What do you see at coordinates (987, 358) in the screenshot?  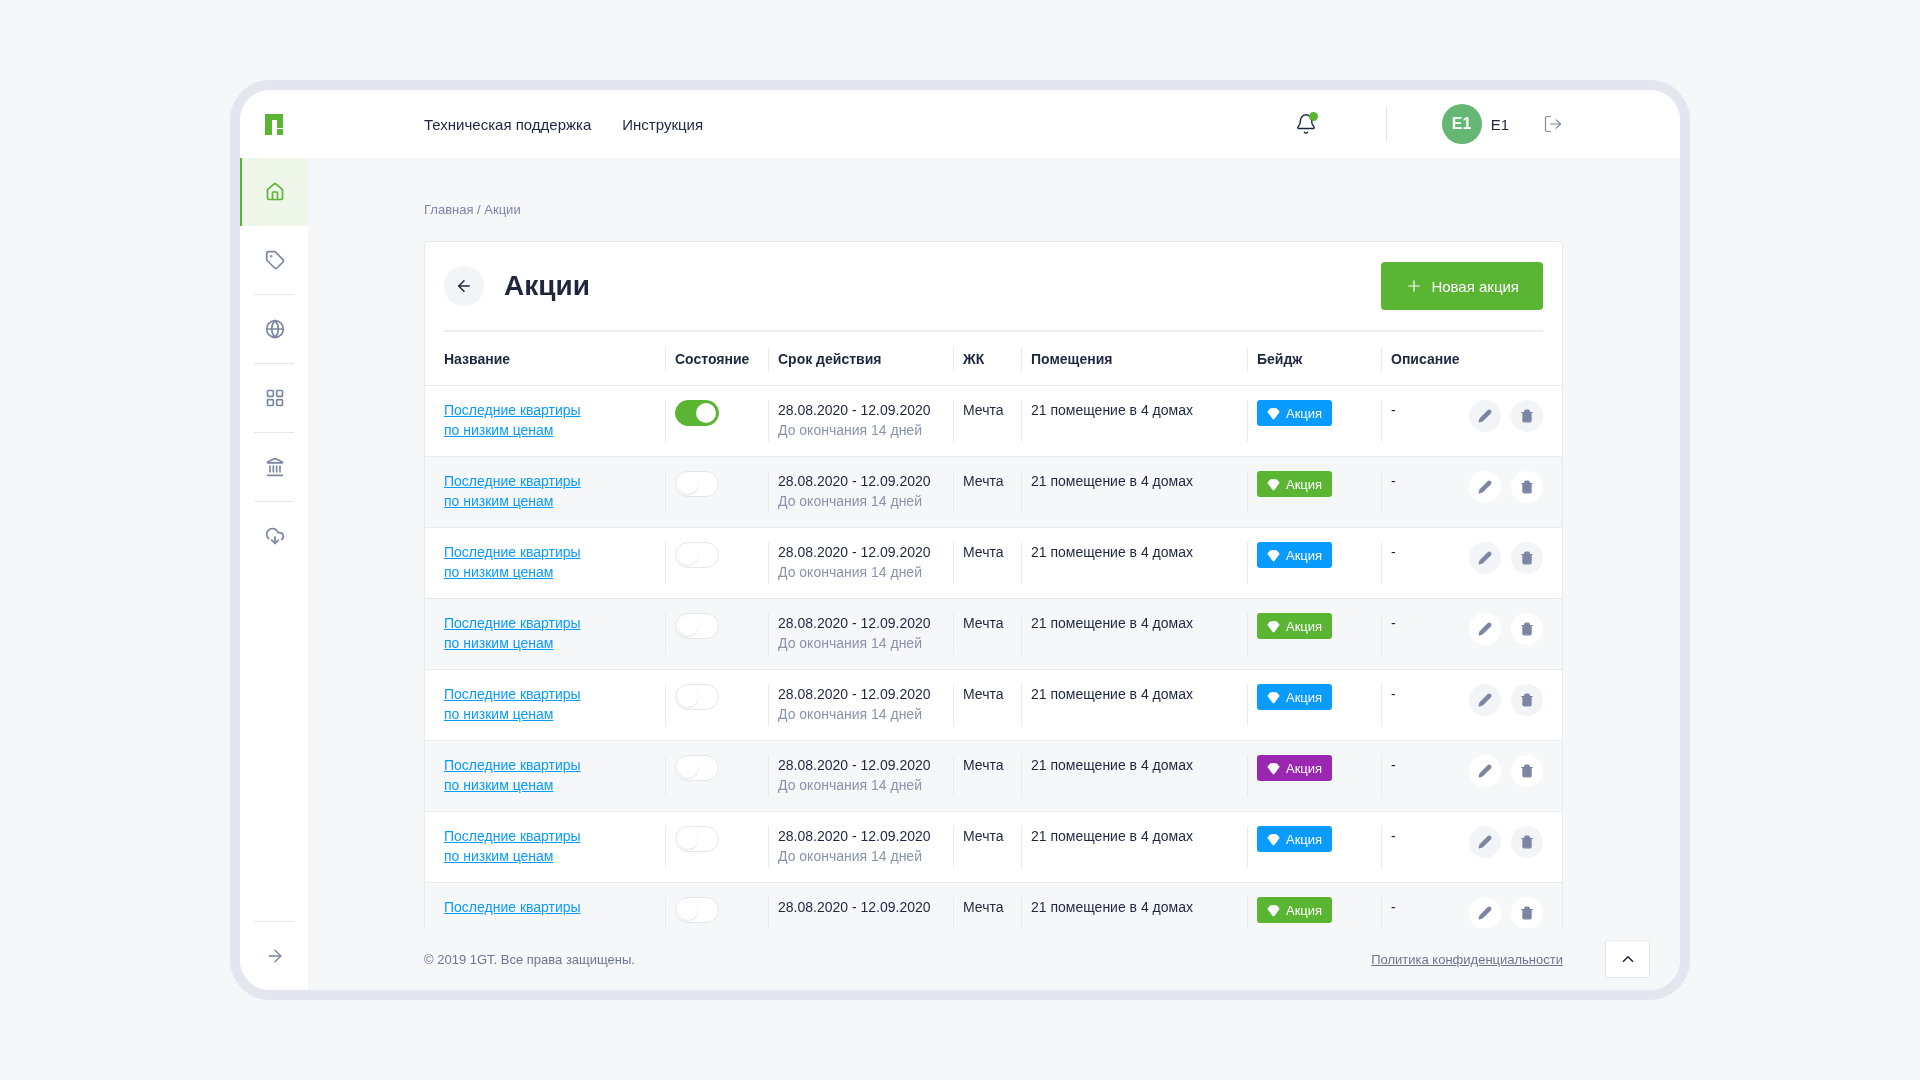 I see `column-header: ЖК` at bounding box center [987, 358].